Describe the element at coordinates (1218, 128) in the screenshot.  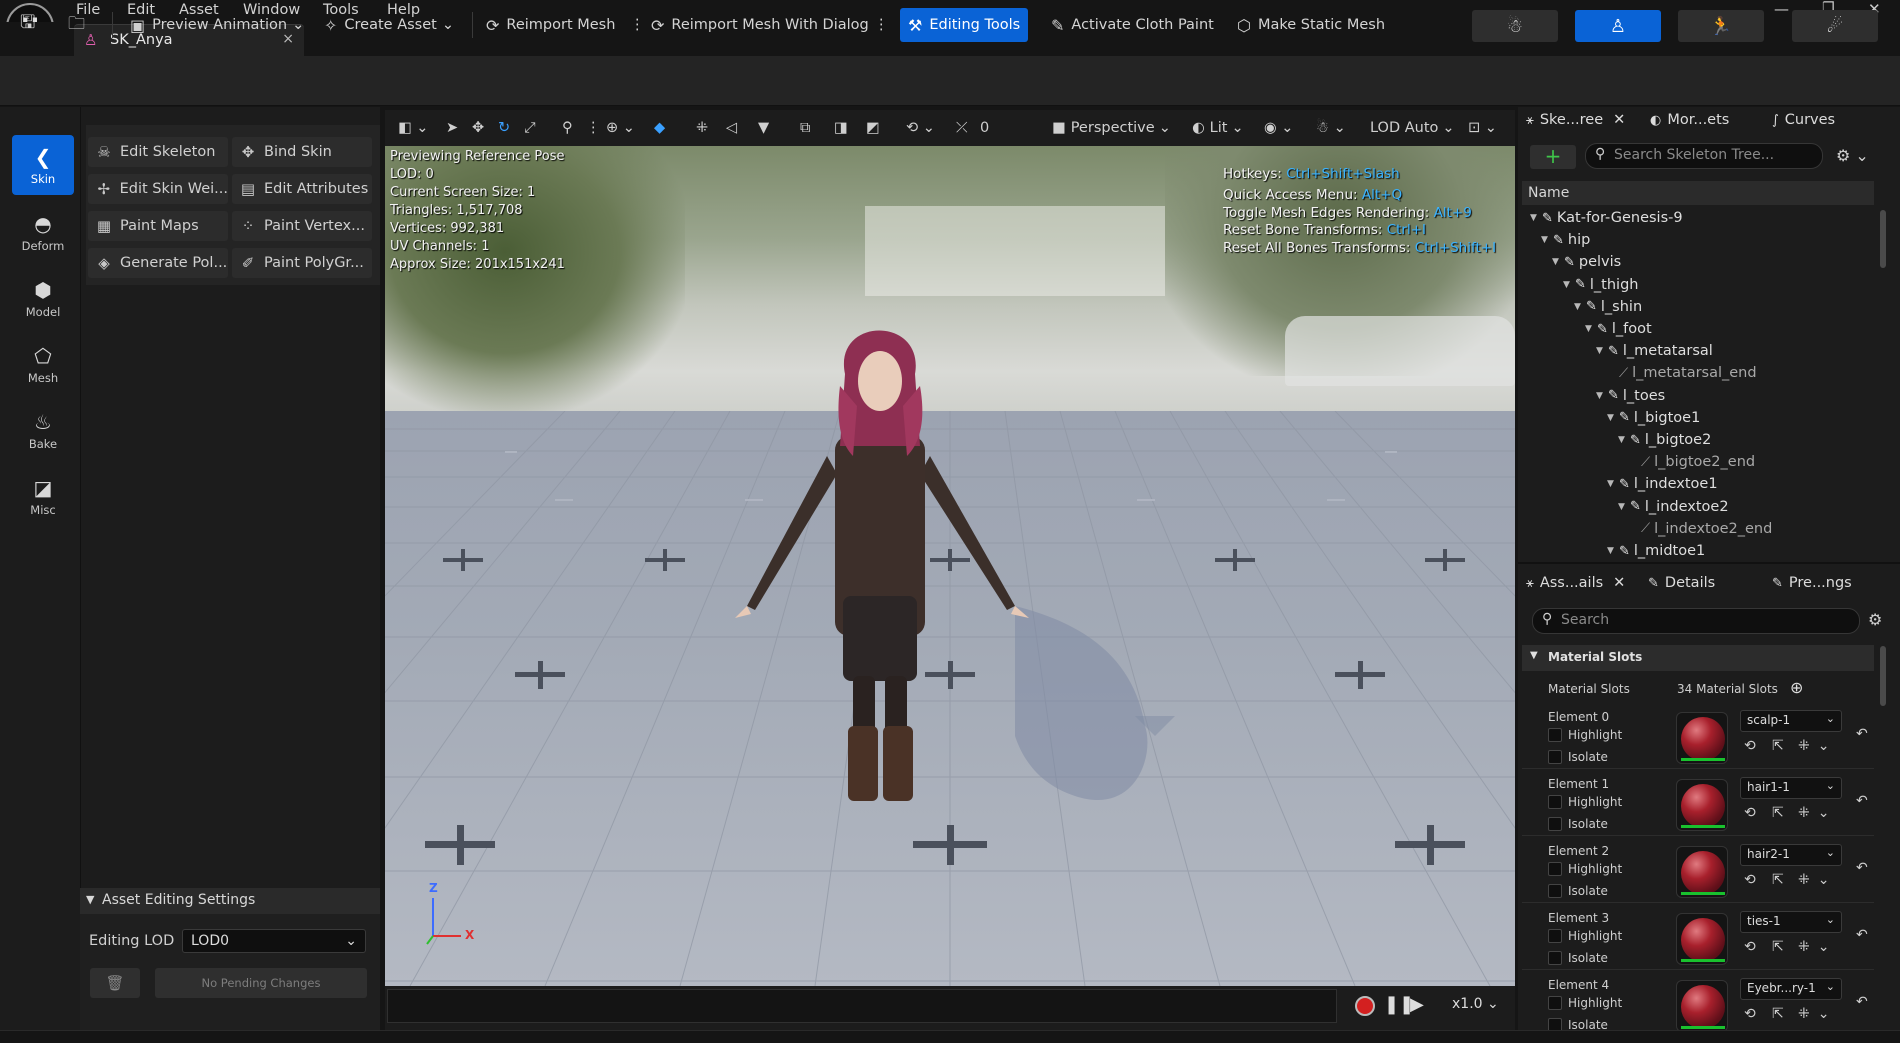
I see `lit-dropdown: ◐ Lit ⌄` at that location.